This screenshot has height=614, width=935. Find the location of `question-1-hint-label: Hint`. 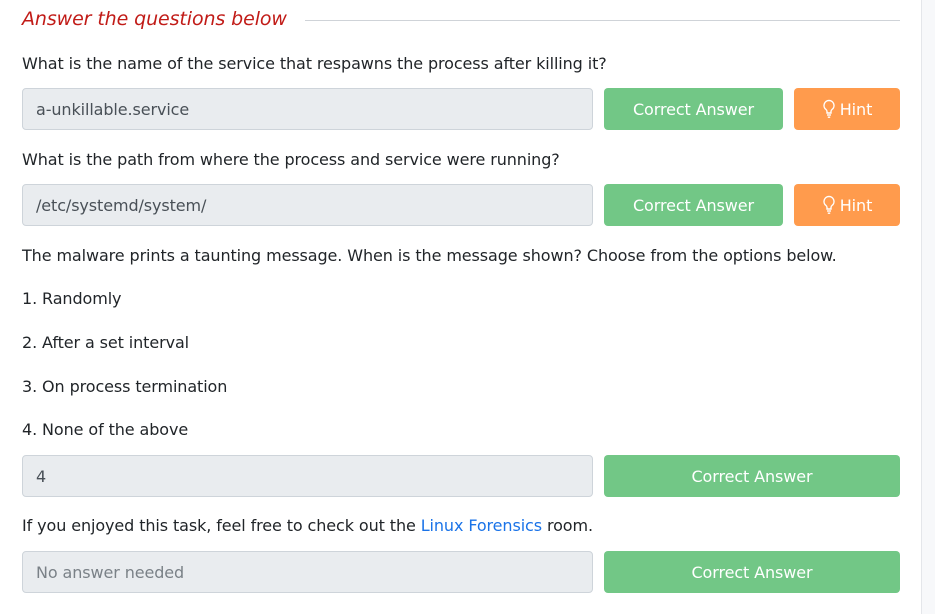

question-1-hint-label: Hint is located at coordinates (856, 109).